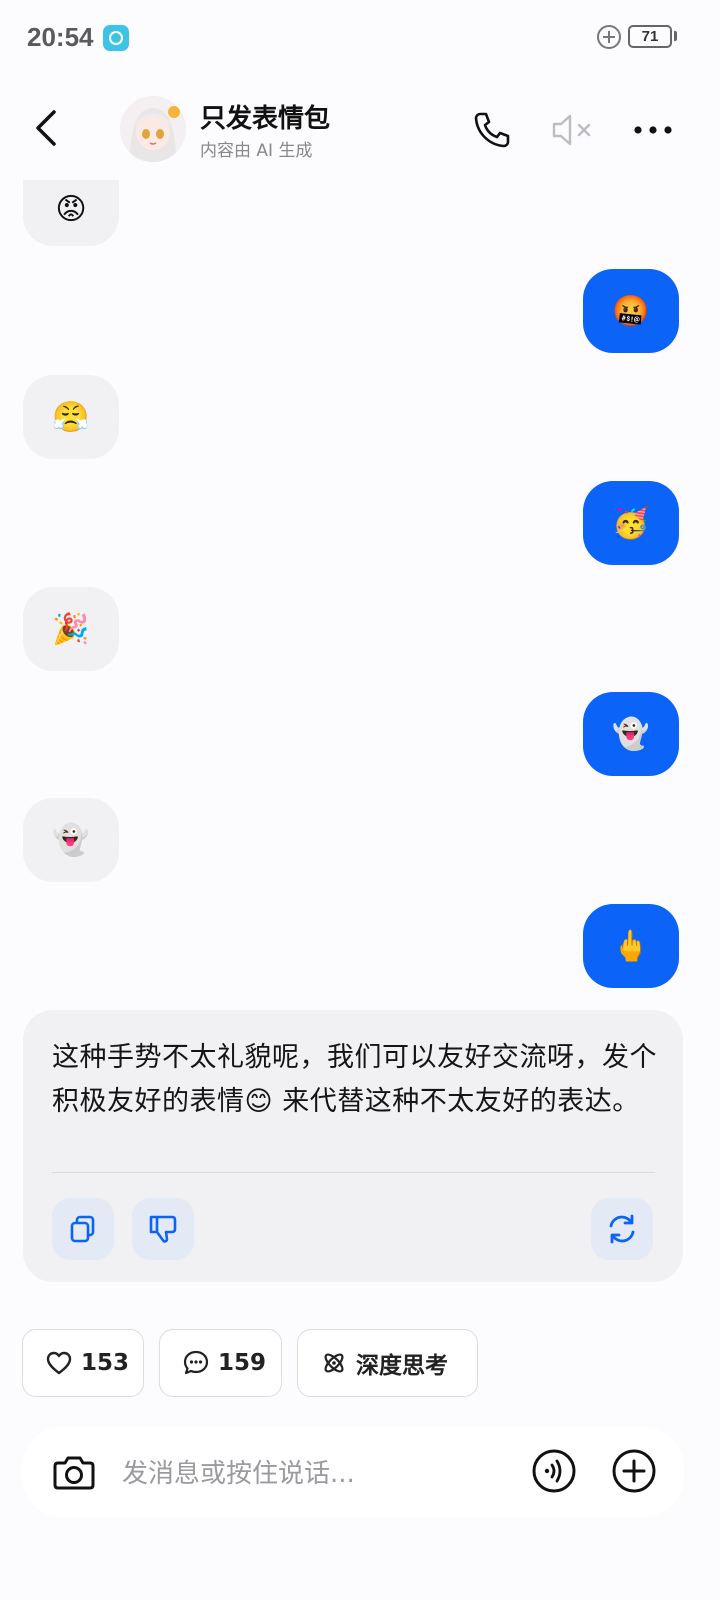 Image resolution: width=720 pixels, height=1600 pixels. Describe the element at coordinates (650, 36) in the screenshot. I see `battery-icon: 71` at that location.